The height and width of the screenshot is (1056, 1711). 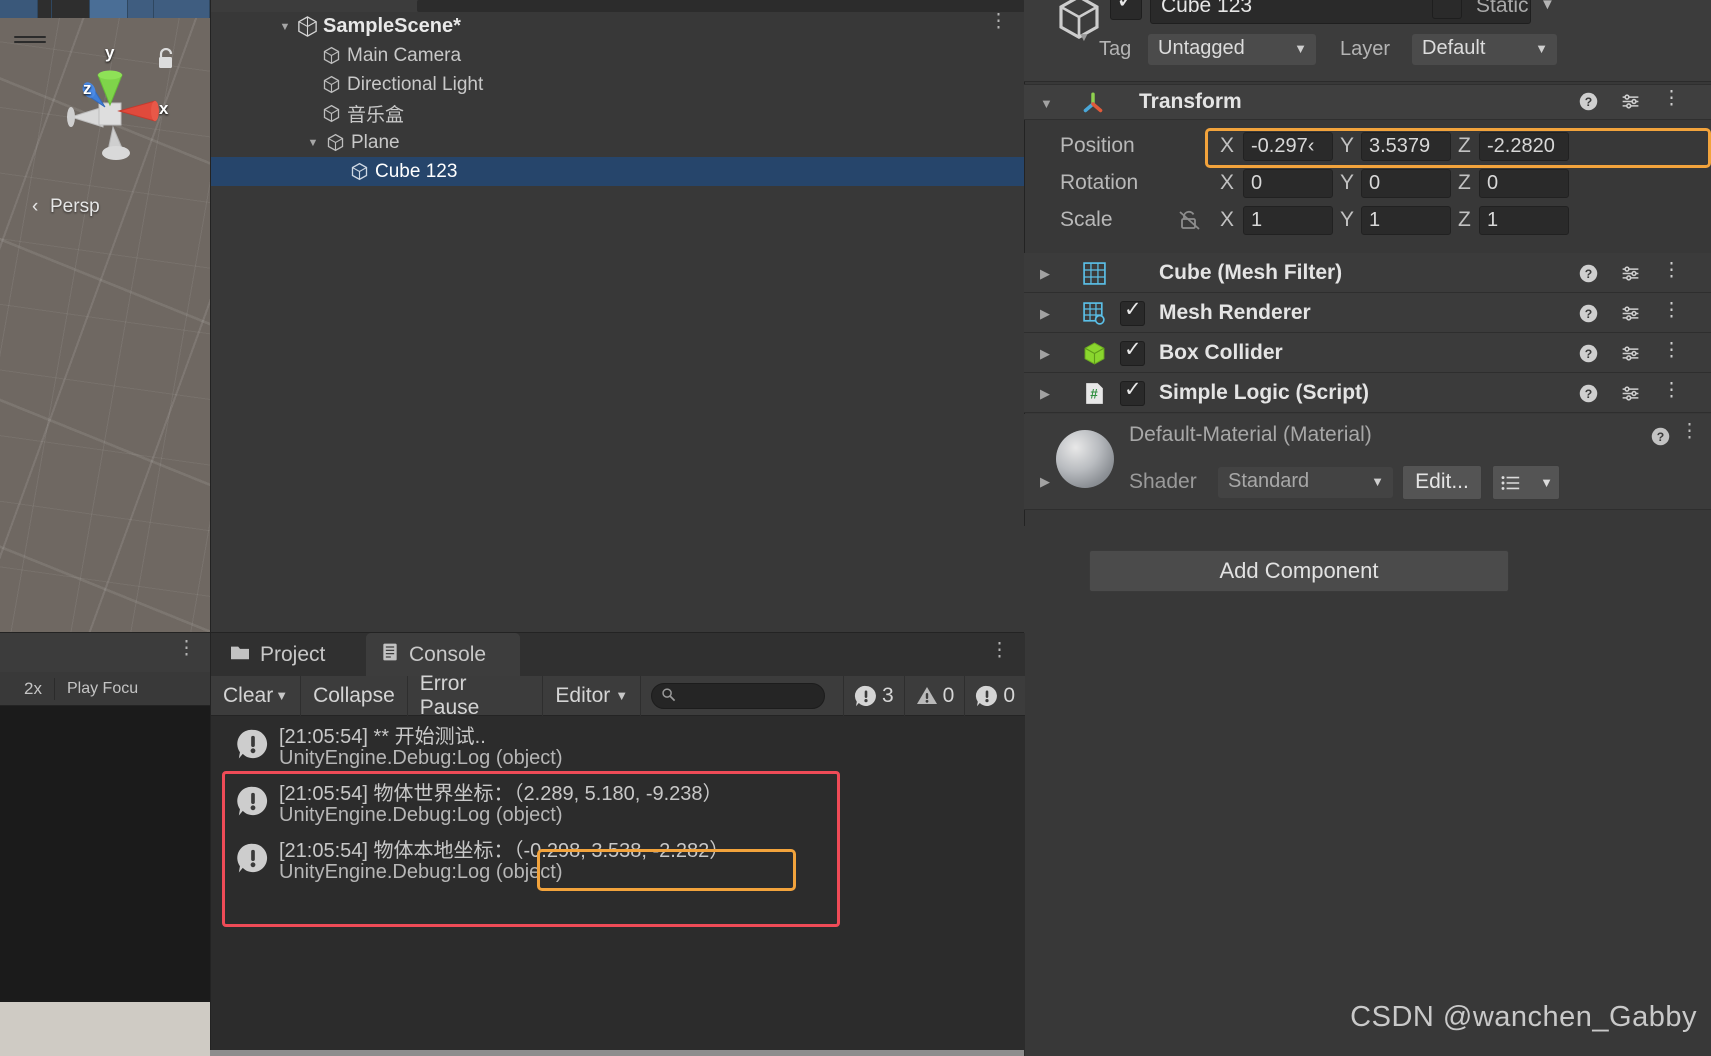 What do you see at coordinates (1084, 37) in the screenshot?
I see `gameobject-foldout-icon: ▼` at bounding box center [1084, 37].